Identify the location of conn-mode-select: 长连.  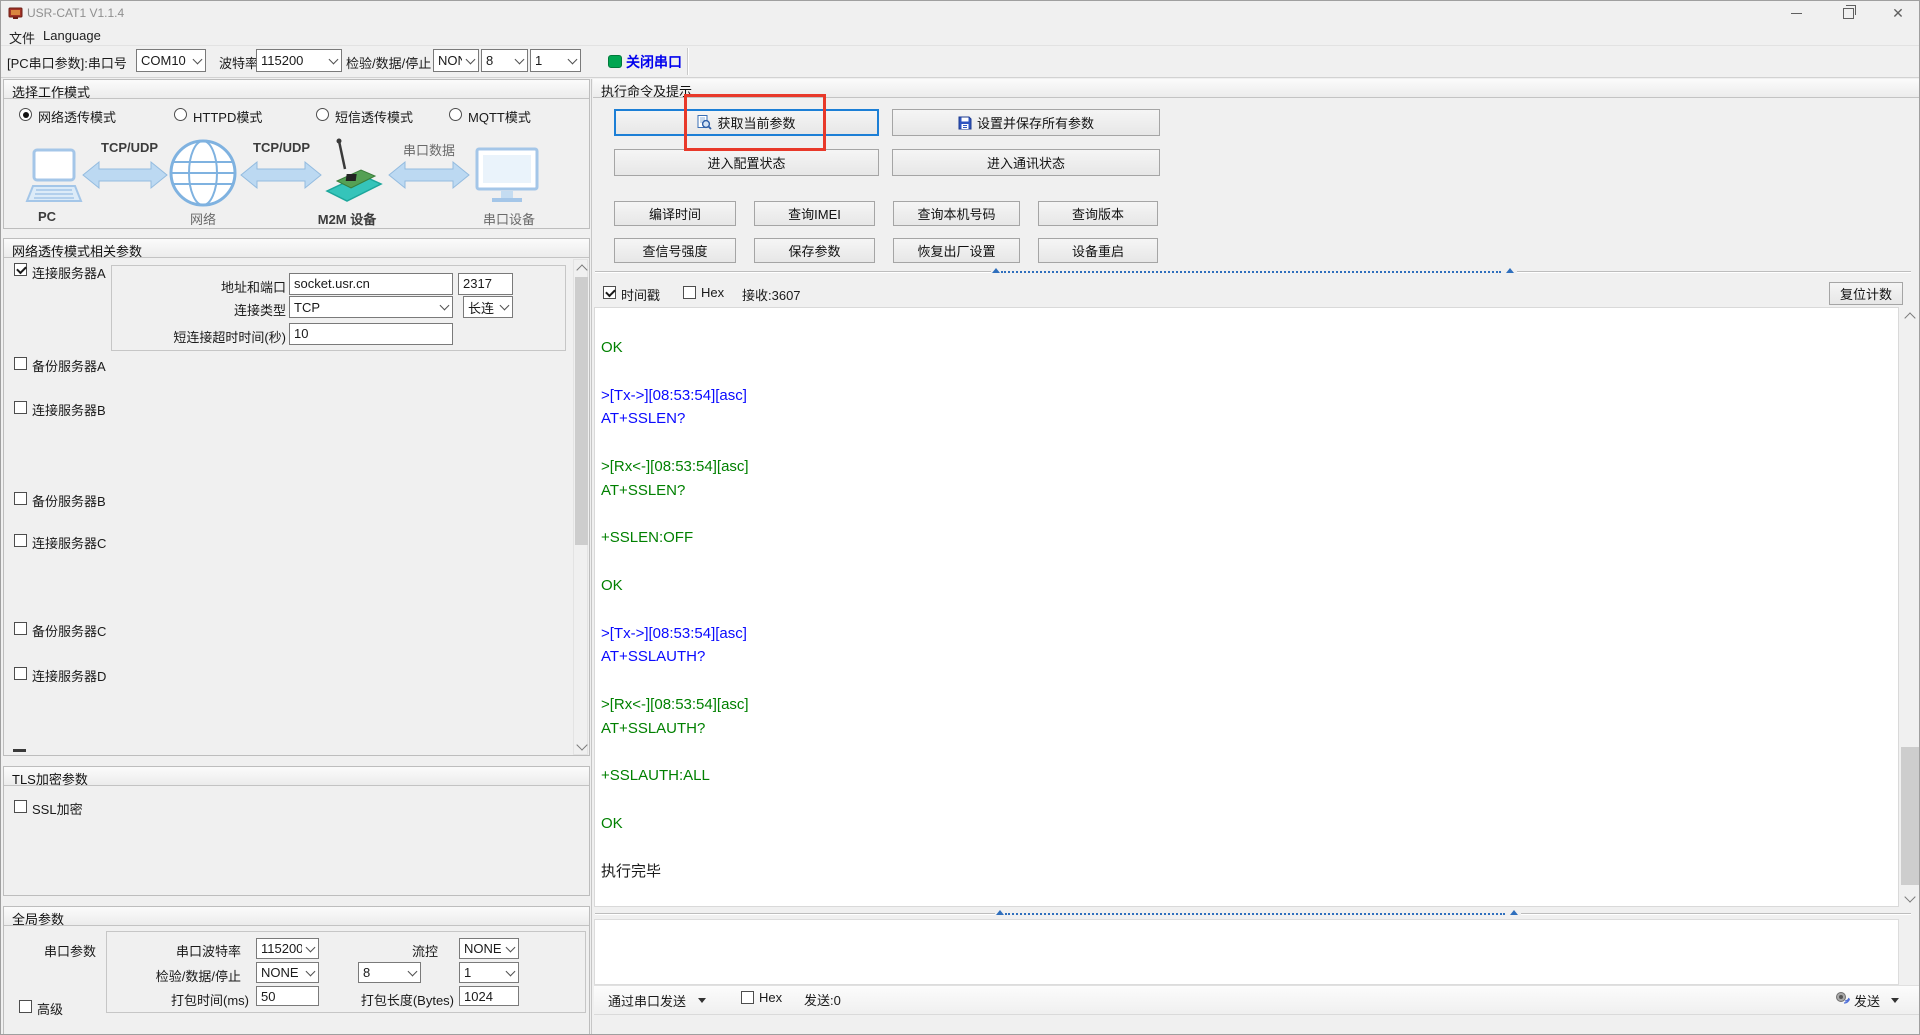
(488, 307).